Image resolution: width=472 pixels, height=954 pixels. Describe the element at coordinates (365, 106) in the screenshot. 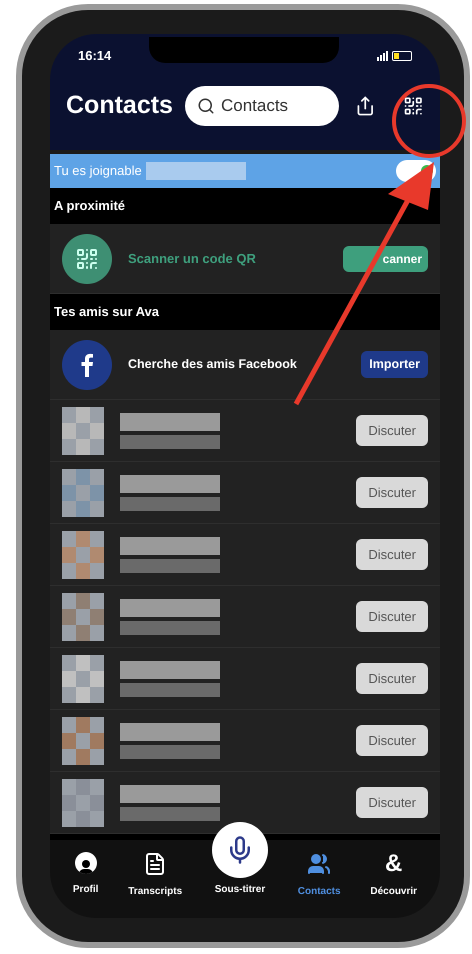

I see `share-icon` at that location.